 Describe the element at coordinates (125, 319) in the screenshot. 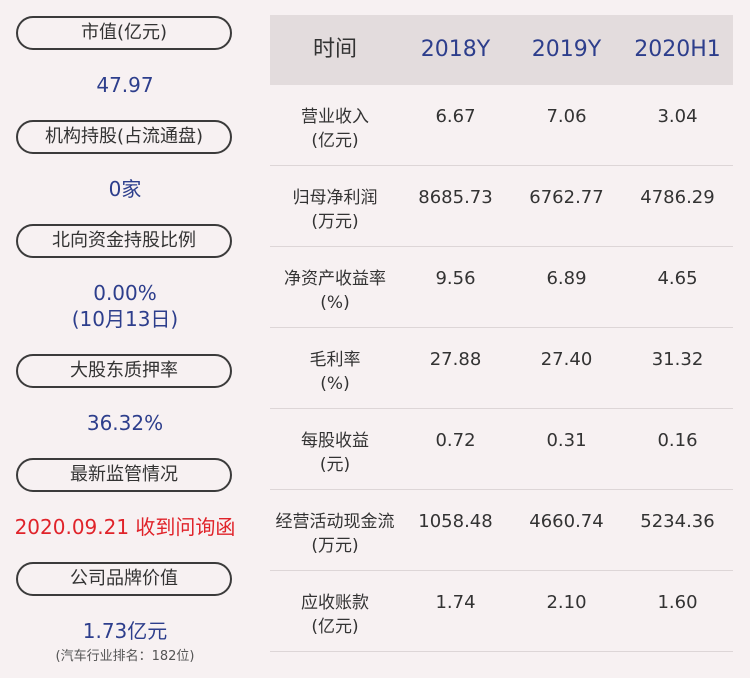

I see `northbound-ratio-date: (10月13日)` at that location.